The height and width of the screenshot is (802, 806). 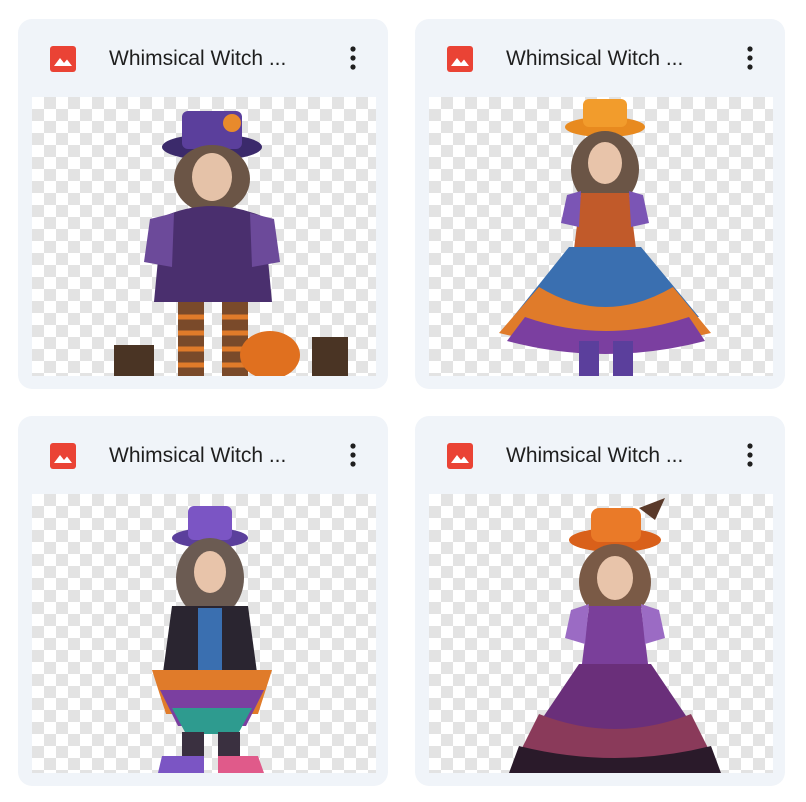 What do you see at coordinates (605, 237) in the screenshot?
I see `witch-ruffle-dress-image` at bounding box center [605, 237].